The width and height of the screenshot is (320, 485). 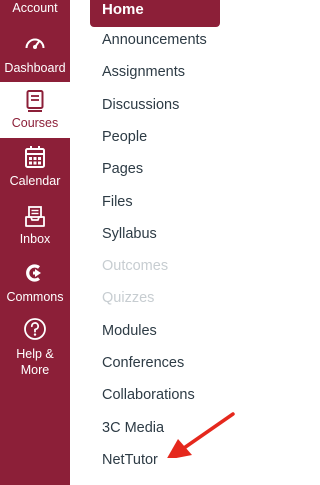 I want to click on course-nav-link-quizzes: Quizzes, so click(x=128, y=298).